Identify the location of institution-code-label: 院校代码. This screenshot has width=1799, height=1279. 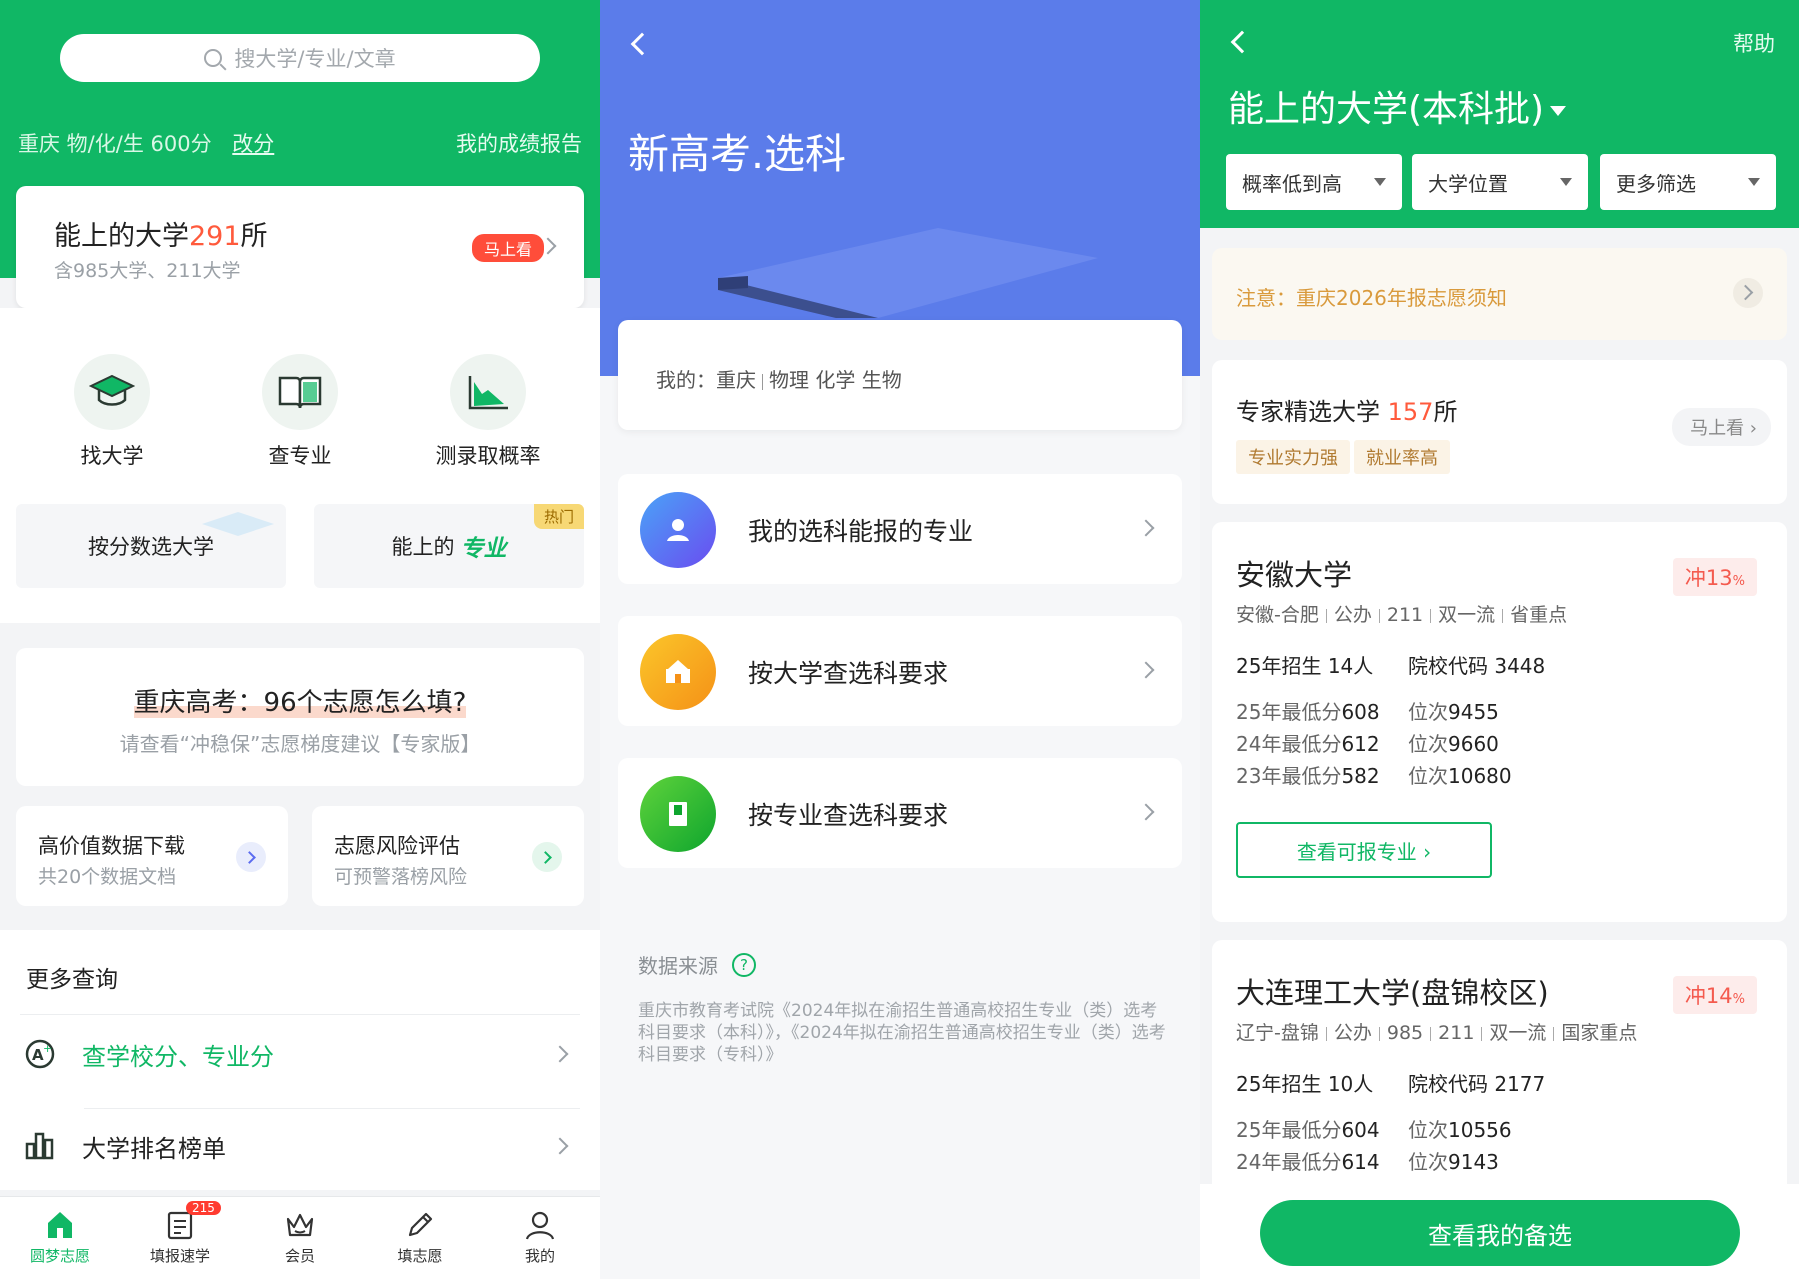
(1448, 666).